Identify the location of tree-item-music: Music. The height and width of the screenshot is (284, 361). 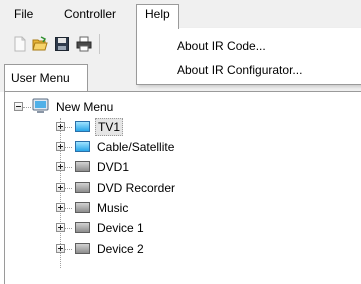
(105, 208).